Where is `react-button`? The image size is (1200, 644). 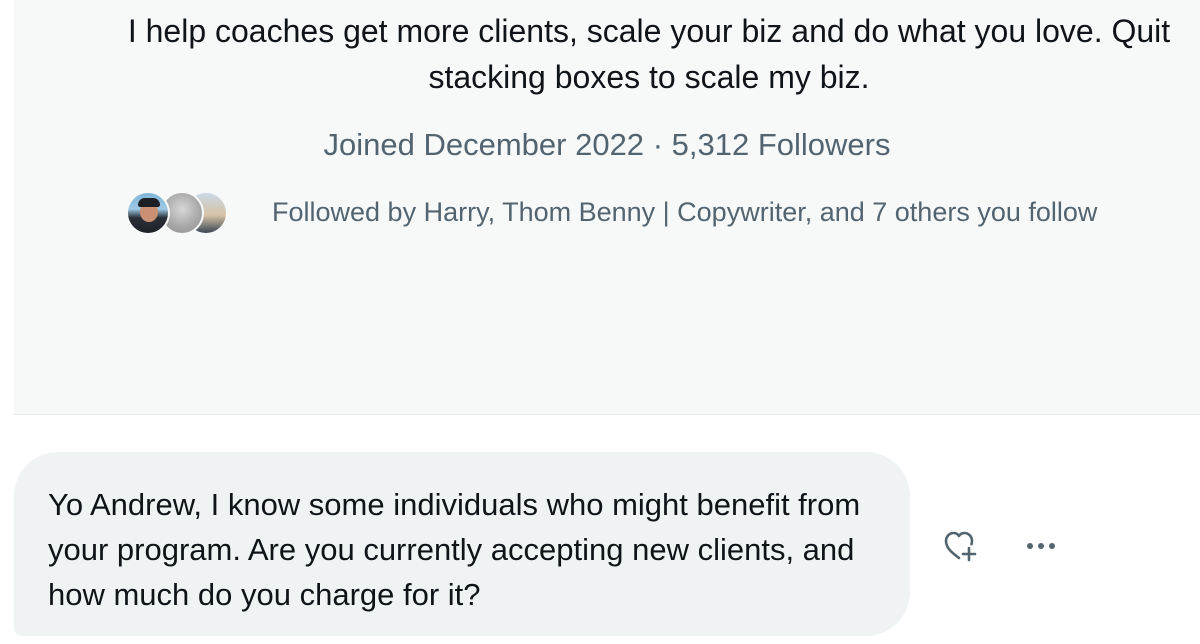 react-button is located at coordinates (960, 546).